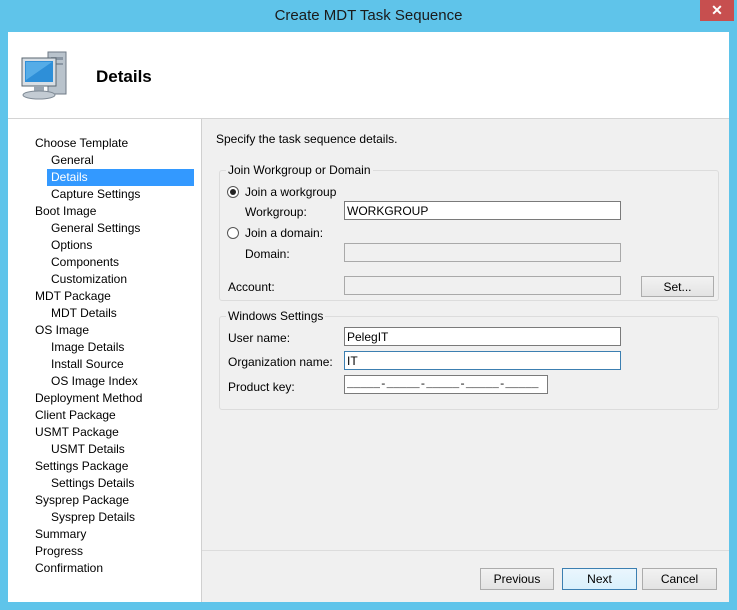 The image size is (737, 610). Describe the element at coordinates (104, 262) in the screenshot. I see `step-item-components: Components` at that location.